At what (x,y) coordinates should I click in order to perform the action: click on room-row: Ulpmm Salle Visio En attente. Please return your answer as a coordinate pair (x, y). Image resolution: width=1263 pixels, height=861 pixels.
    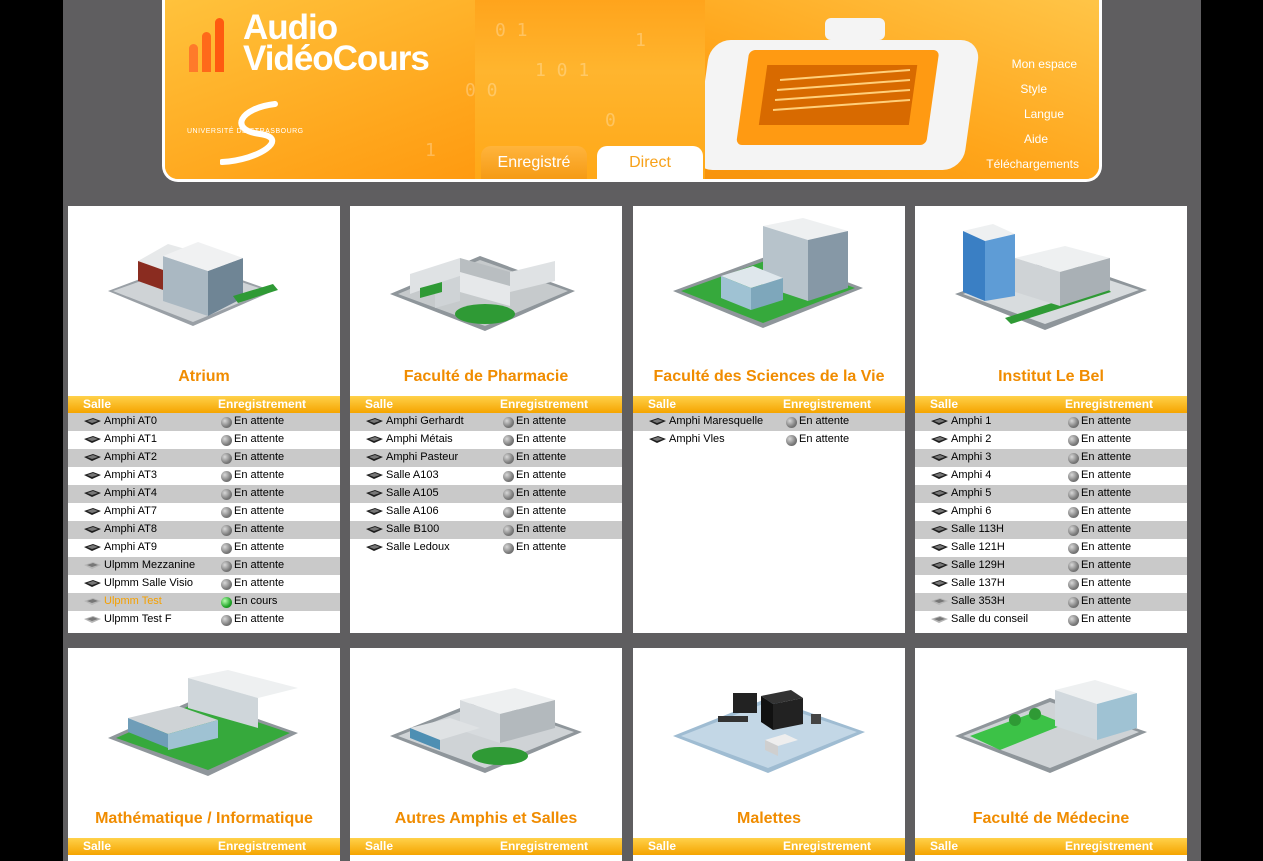
    Looking at the image, I should click on (204, 584).